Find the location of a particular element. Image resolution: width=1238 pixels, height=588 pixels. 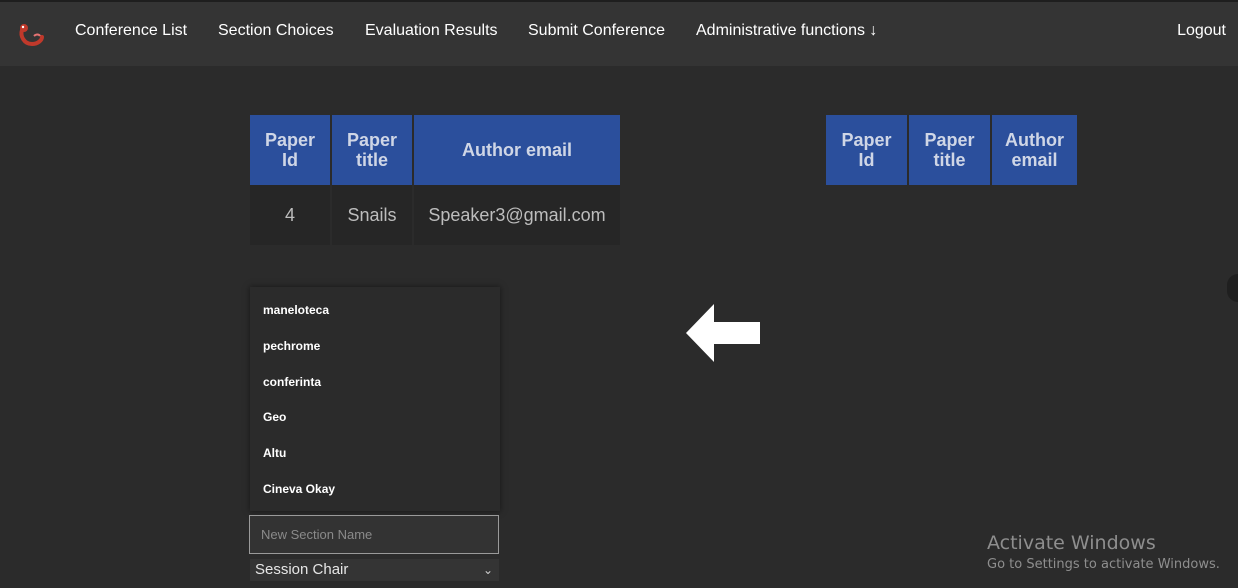

section-item: Cineva Okay is located at coordinates (375, 490).